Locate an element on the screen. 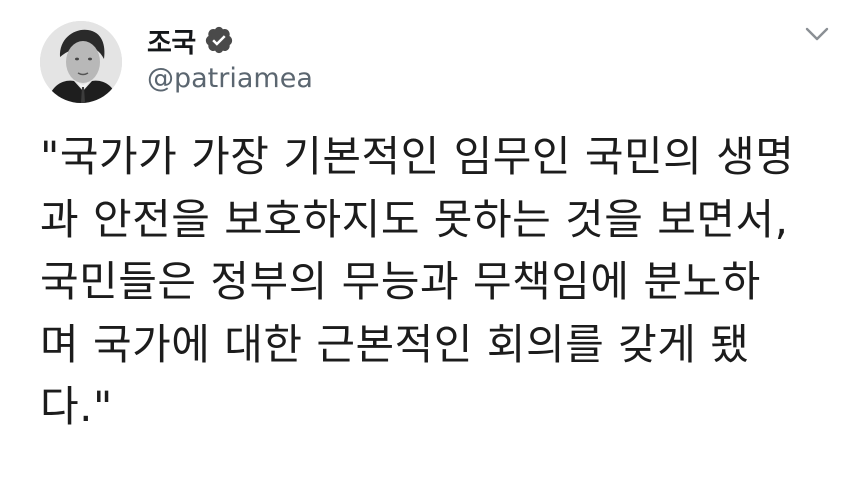 Image resolution: width=850 pixels, height=481 pixels. verified-badge-icon is located at coordinates (219, 40).